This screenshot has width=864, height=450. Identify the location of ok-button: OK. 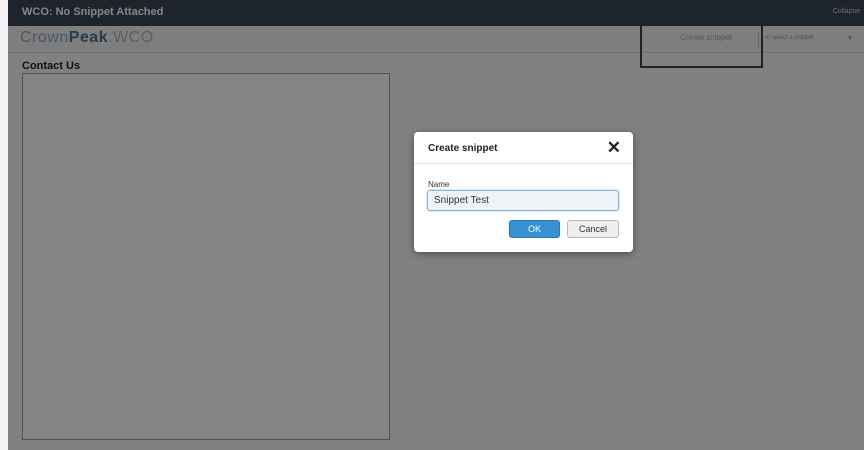
(534, 229).